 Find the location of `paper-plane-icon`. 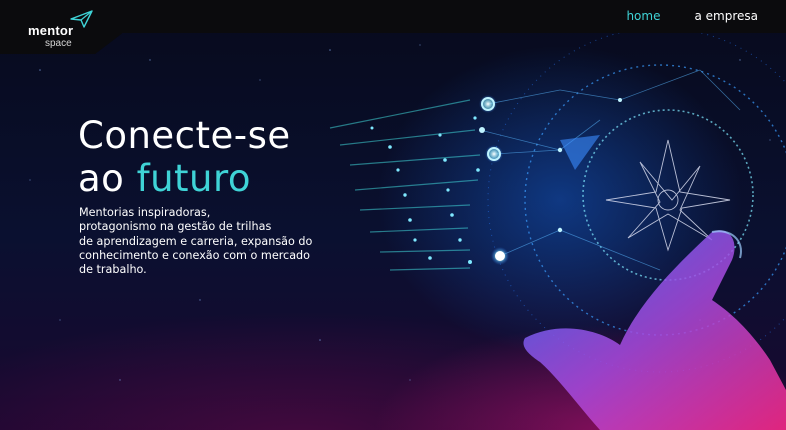

paper-plane-icon is located at coordinates (81, 19).